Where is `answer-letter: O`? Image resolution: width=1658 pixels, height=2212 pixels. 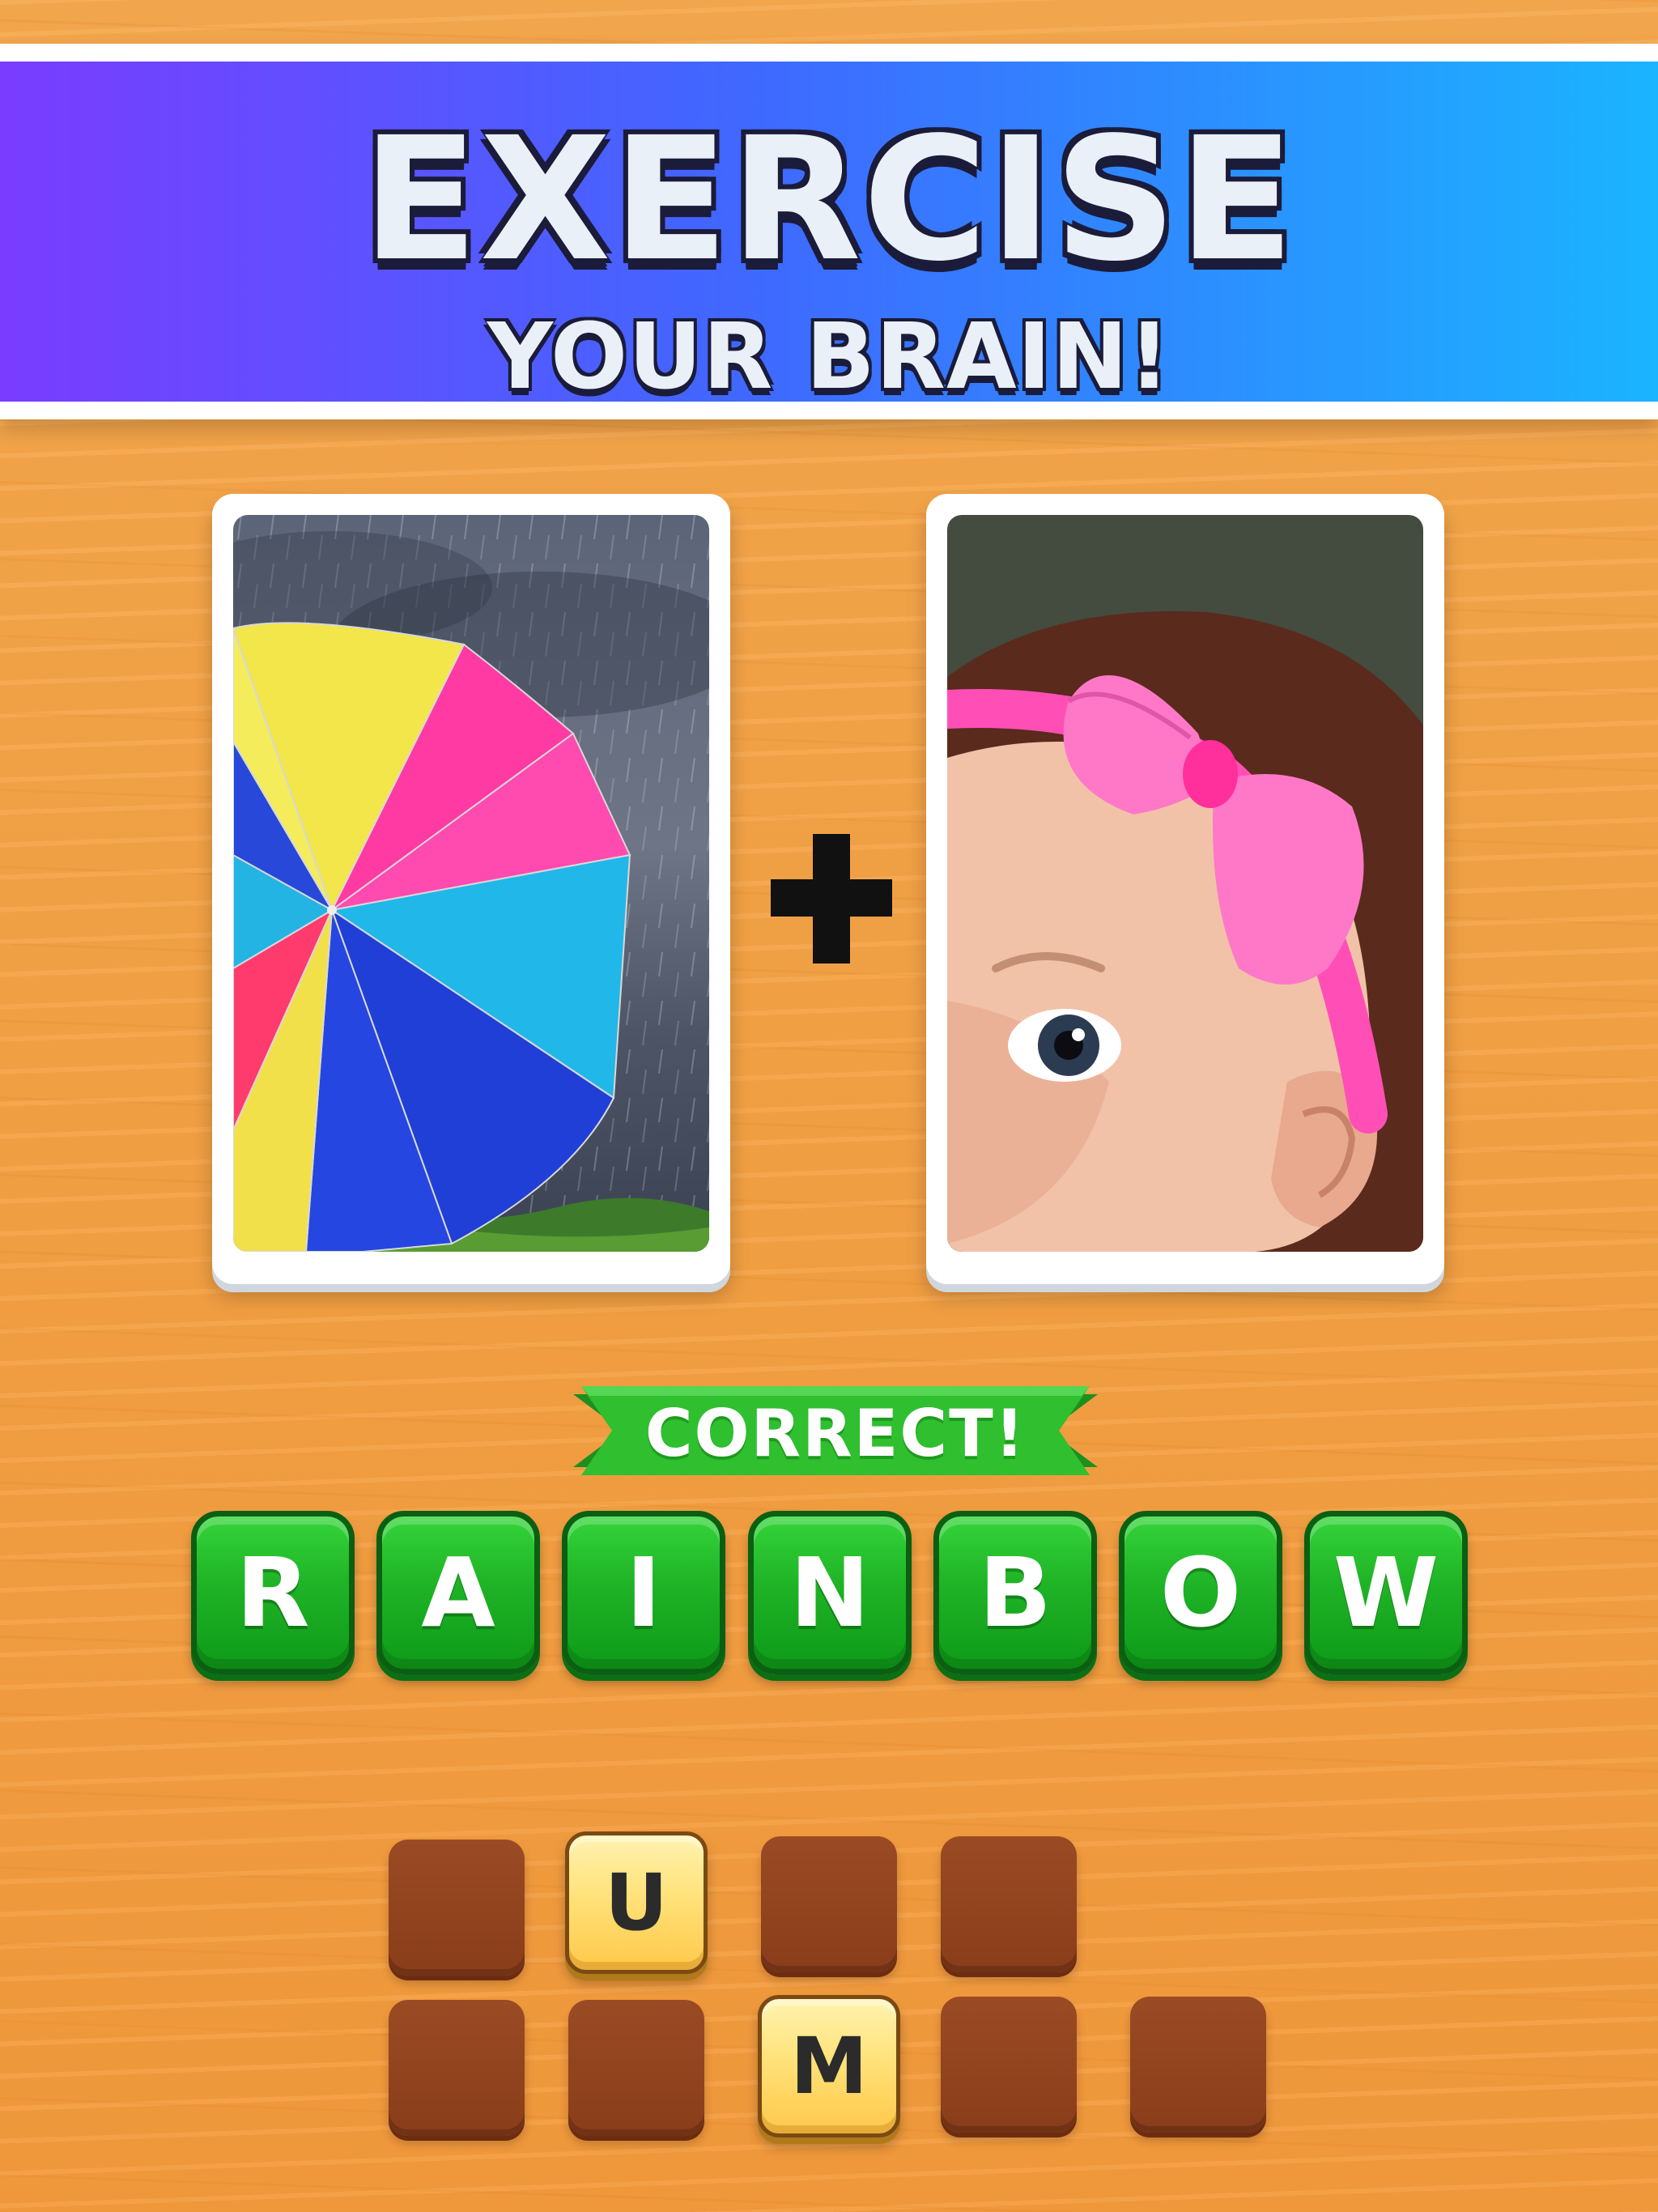
answer-letter: O is located at coordinates (1200, 1592).